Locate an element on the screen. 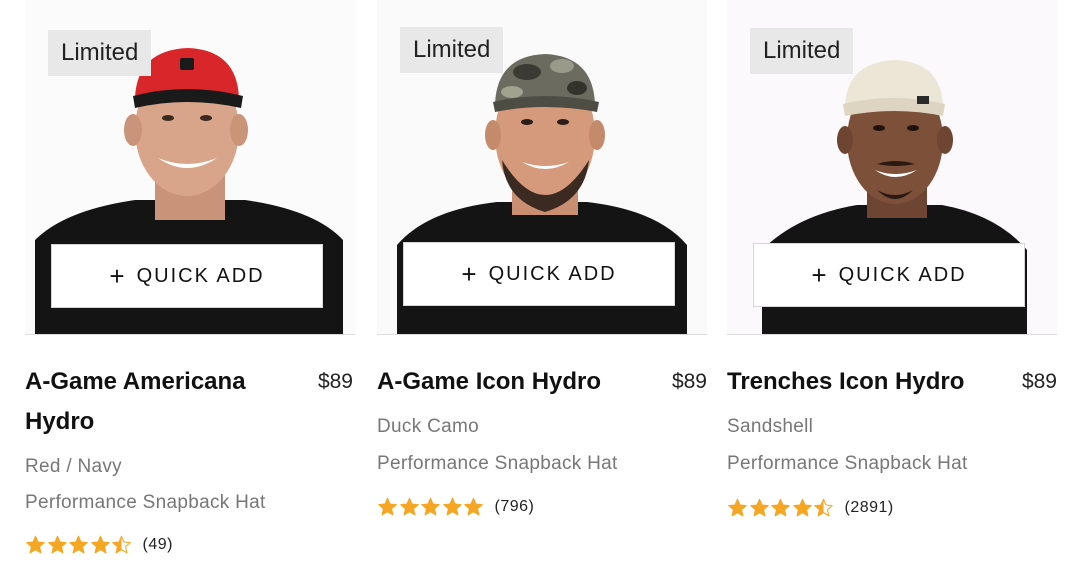 Image resolution: width=1080 pixels, height=578 pixels. rating: (2891) is located at coordinates (810, 508).